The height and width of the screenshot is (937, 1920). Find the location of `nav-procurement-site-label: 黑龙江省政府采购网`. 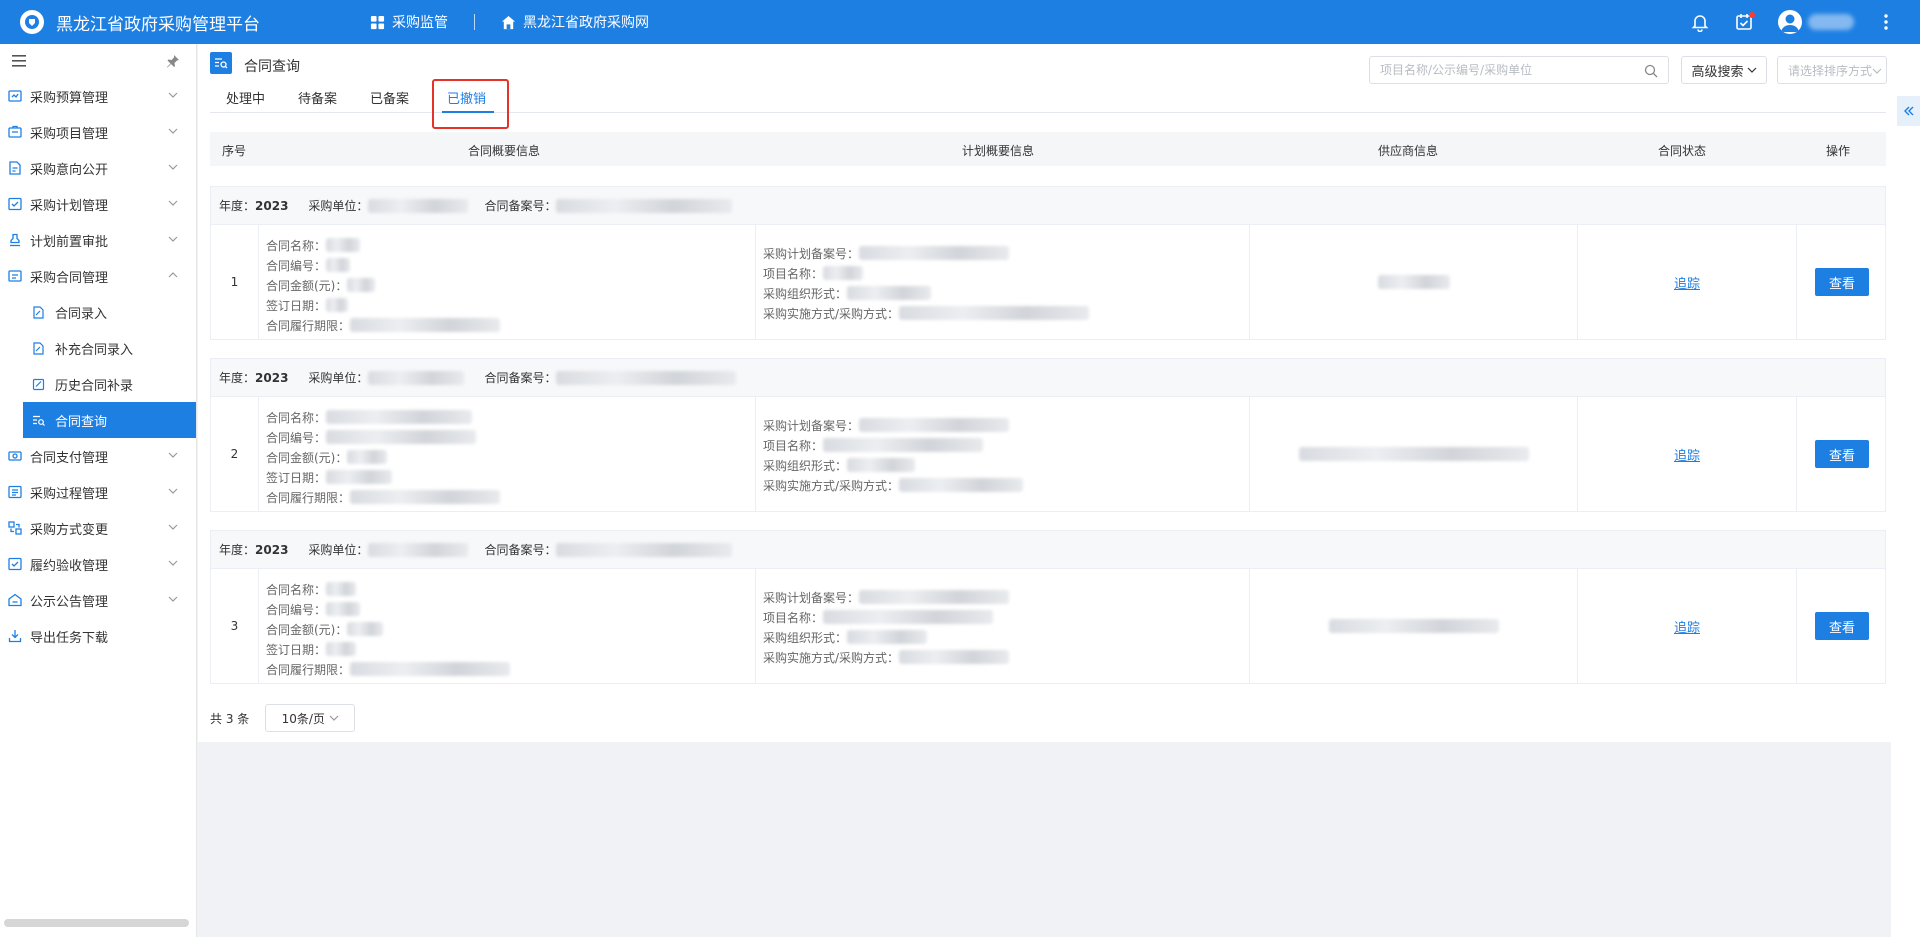

nav-procurement-site-label: 黑龙江省政府采购网 is located at coordinates (586, 23).